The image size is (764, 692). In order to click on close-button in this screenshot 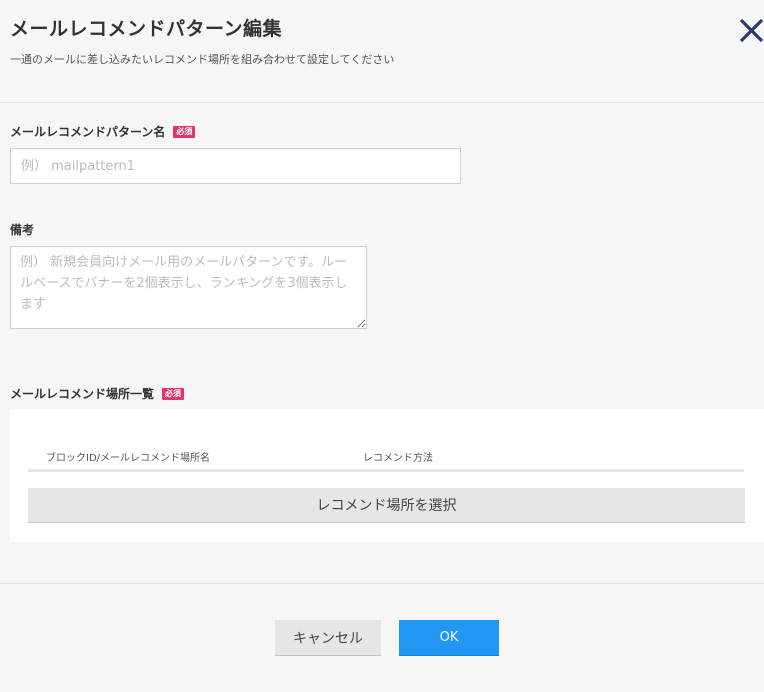, I will do `click(751, 30)`.